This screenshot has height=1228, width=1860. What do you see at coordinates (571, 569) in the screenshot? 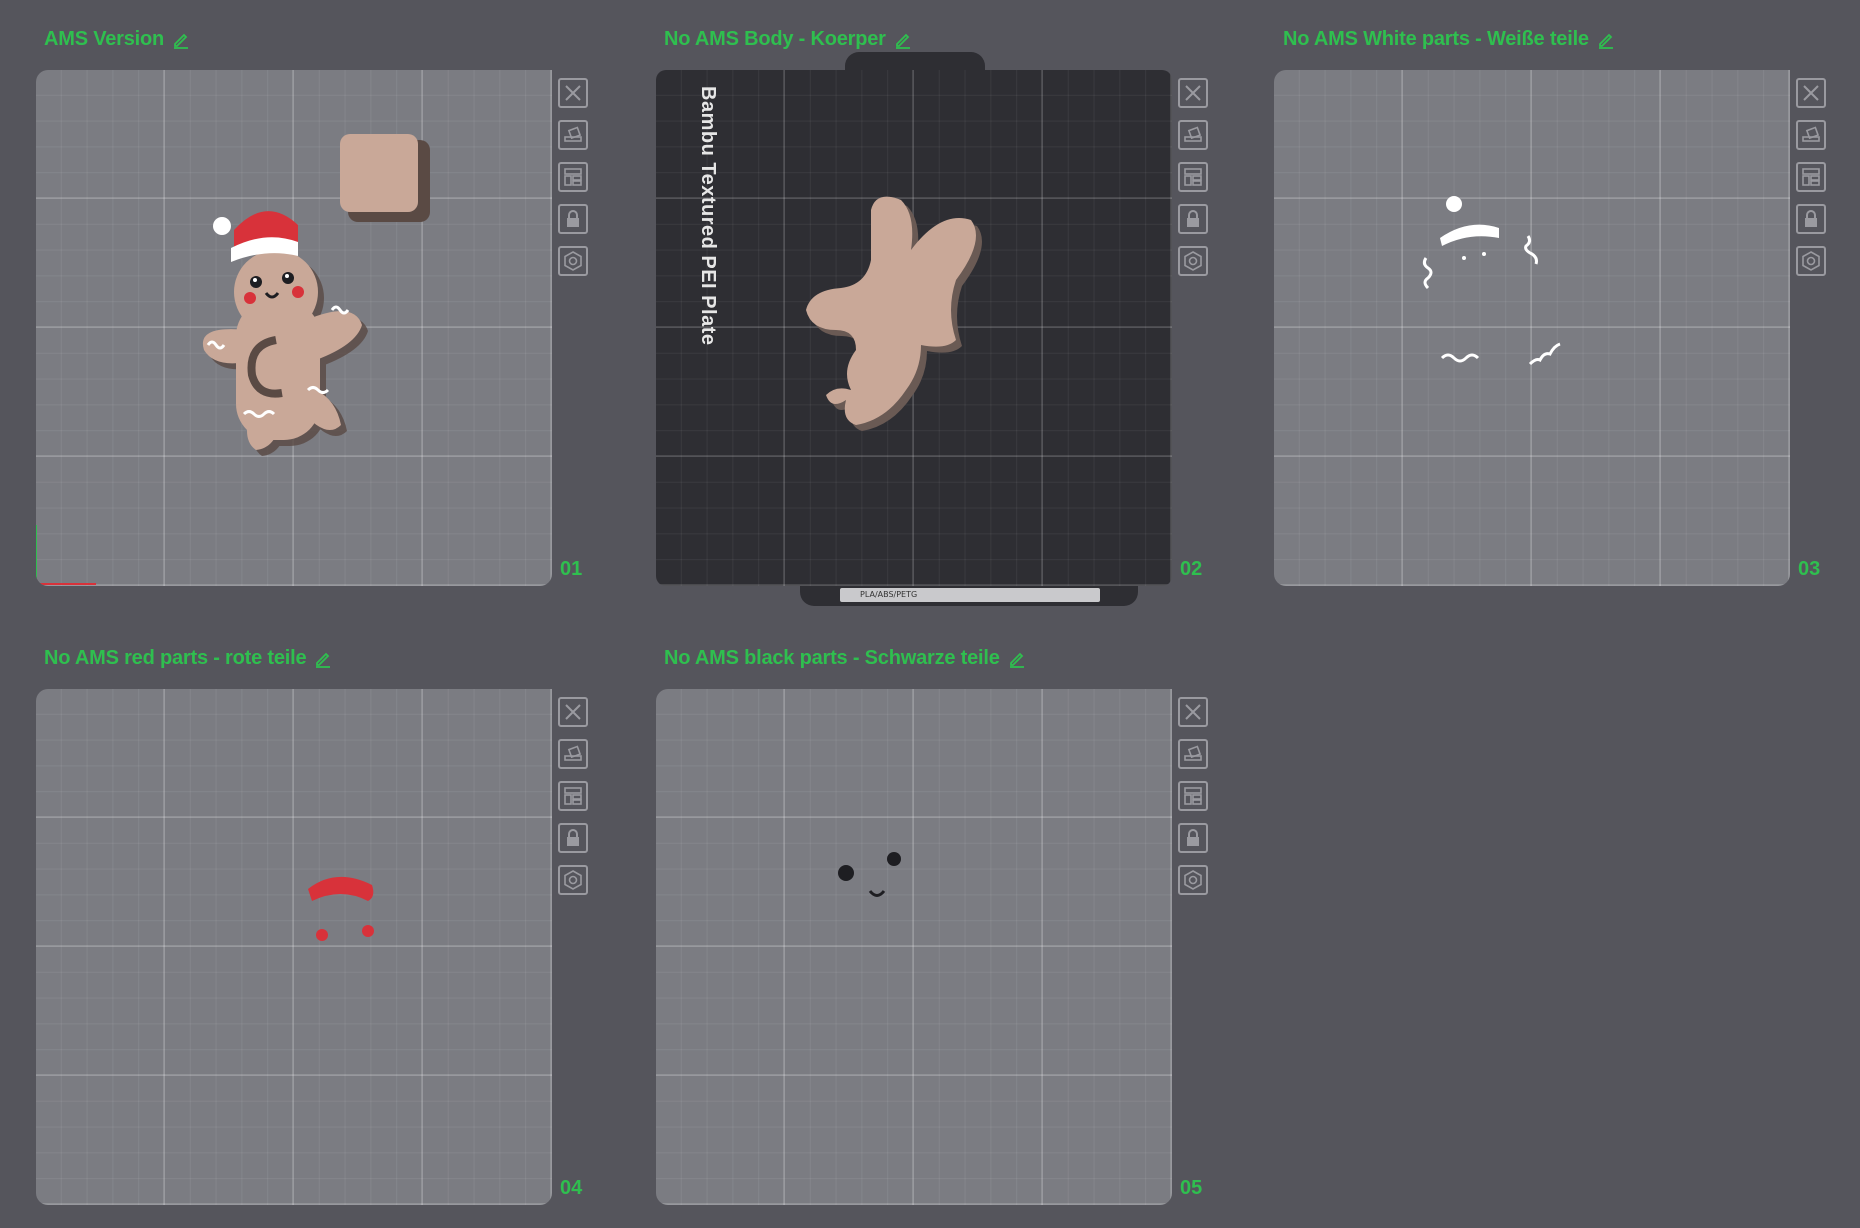
I see `plate-number: 01` at bounding box center [571, 569].